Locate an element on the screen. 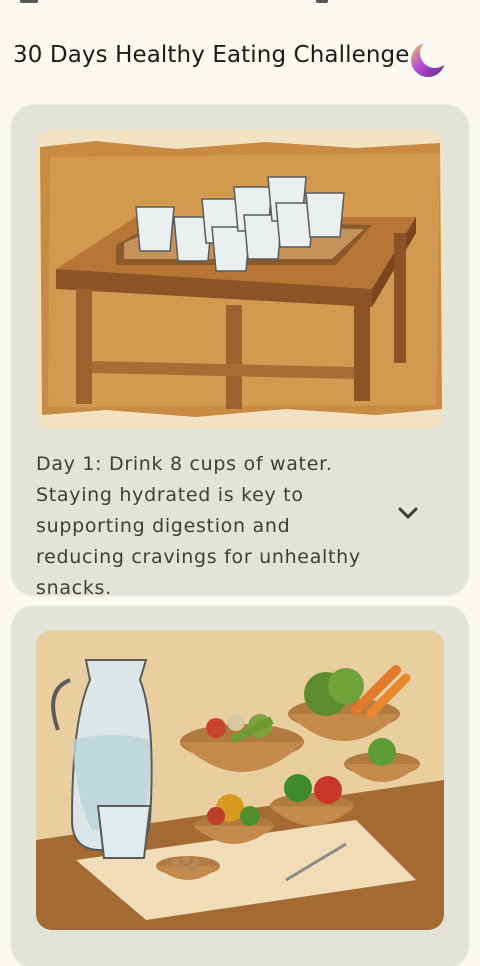 Image resolution: width=480 pixels, height=966 pixels. theme-toggle-button is located at coordinates (428, 60).